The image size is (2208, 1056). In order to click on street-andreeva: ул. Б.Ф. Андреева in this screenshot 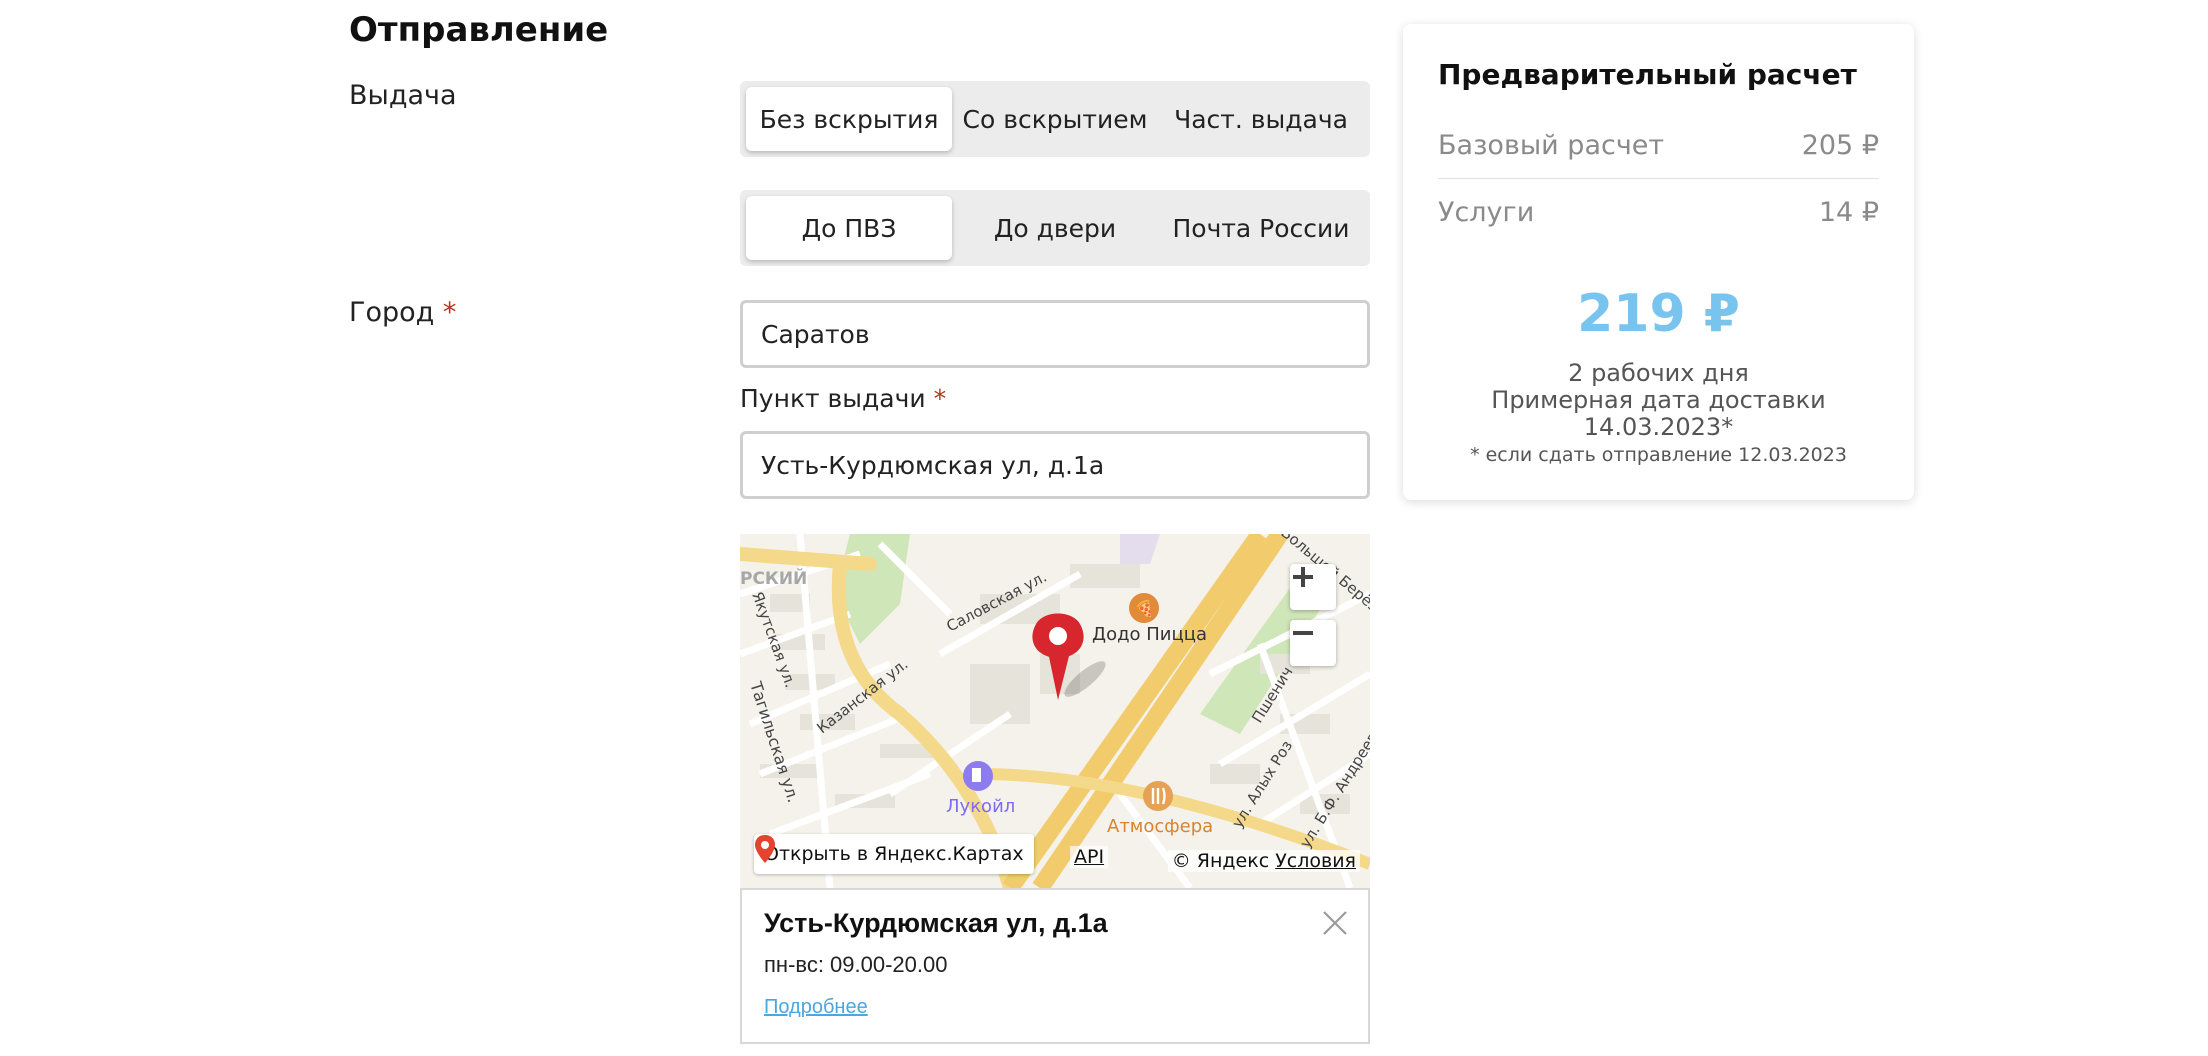, I will do `click(1333, 786)`.